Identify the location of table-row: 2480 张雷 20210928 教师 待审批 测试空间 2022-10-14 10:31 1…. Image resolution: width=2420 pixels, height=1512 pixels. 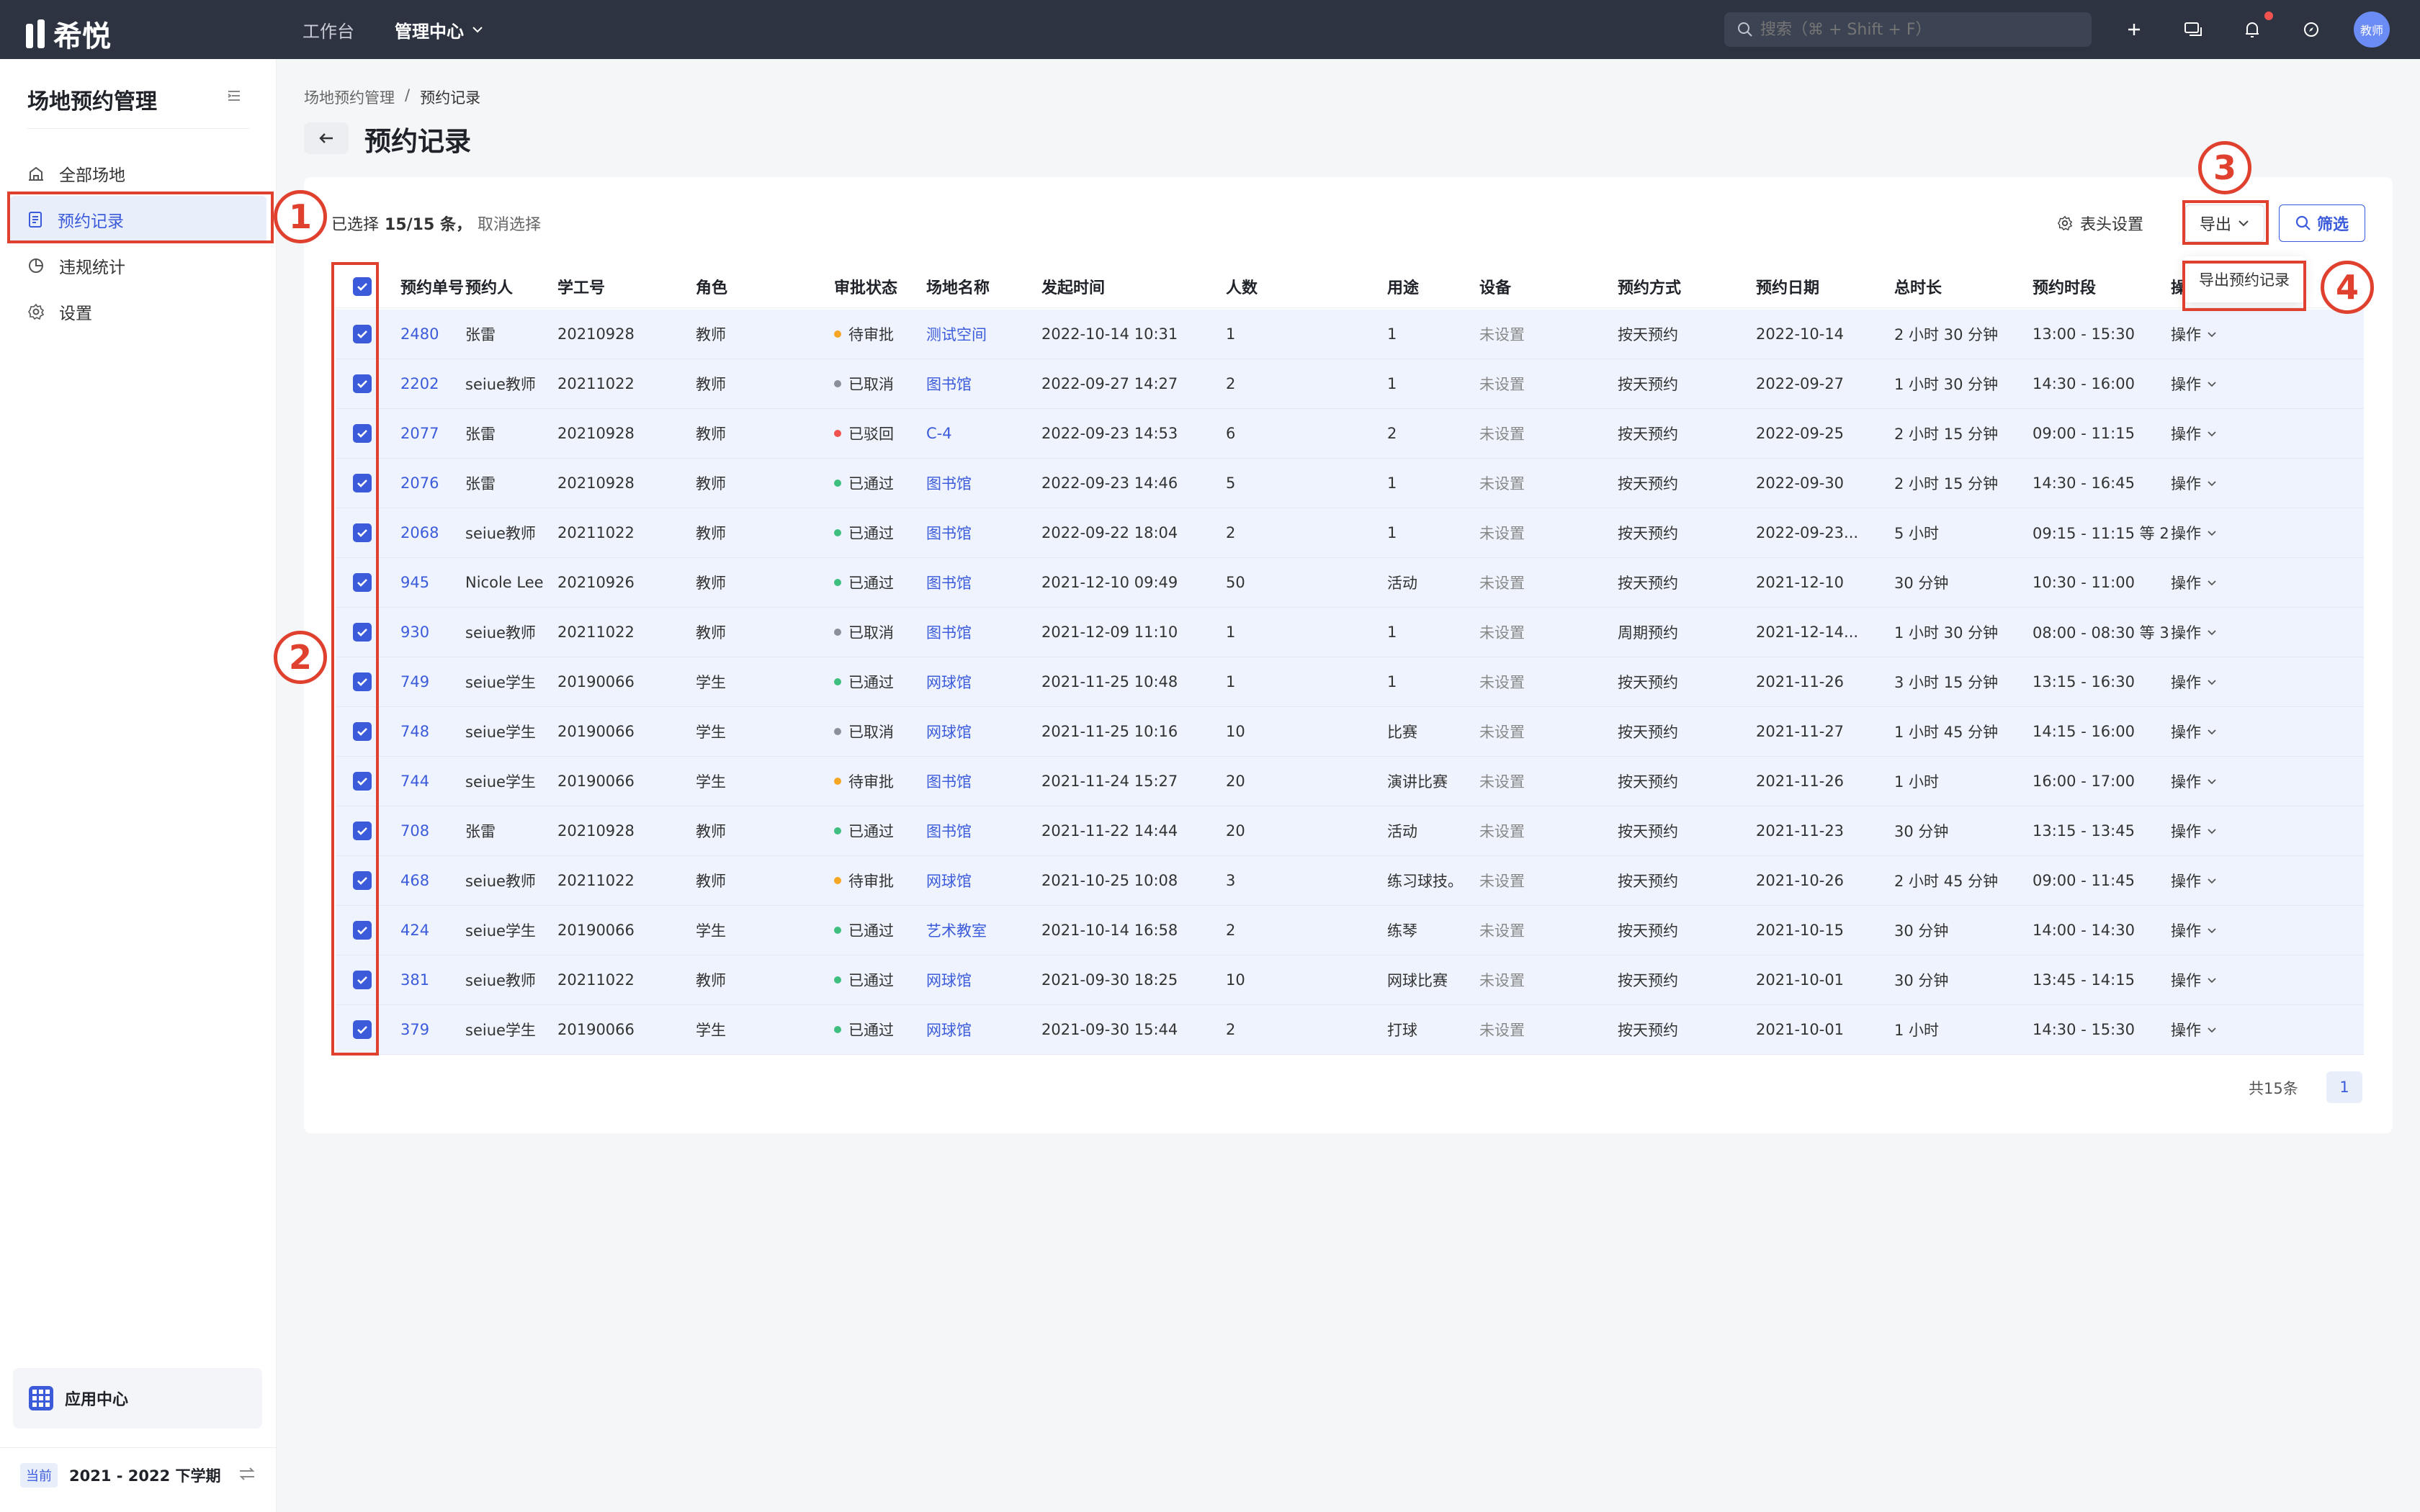
(1350, 334).